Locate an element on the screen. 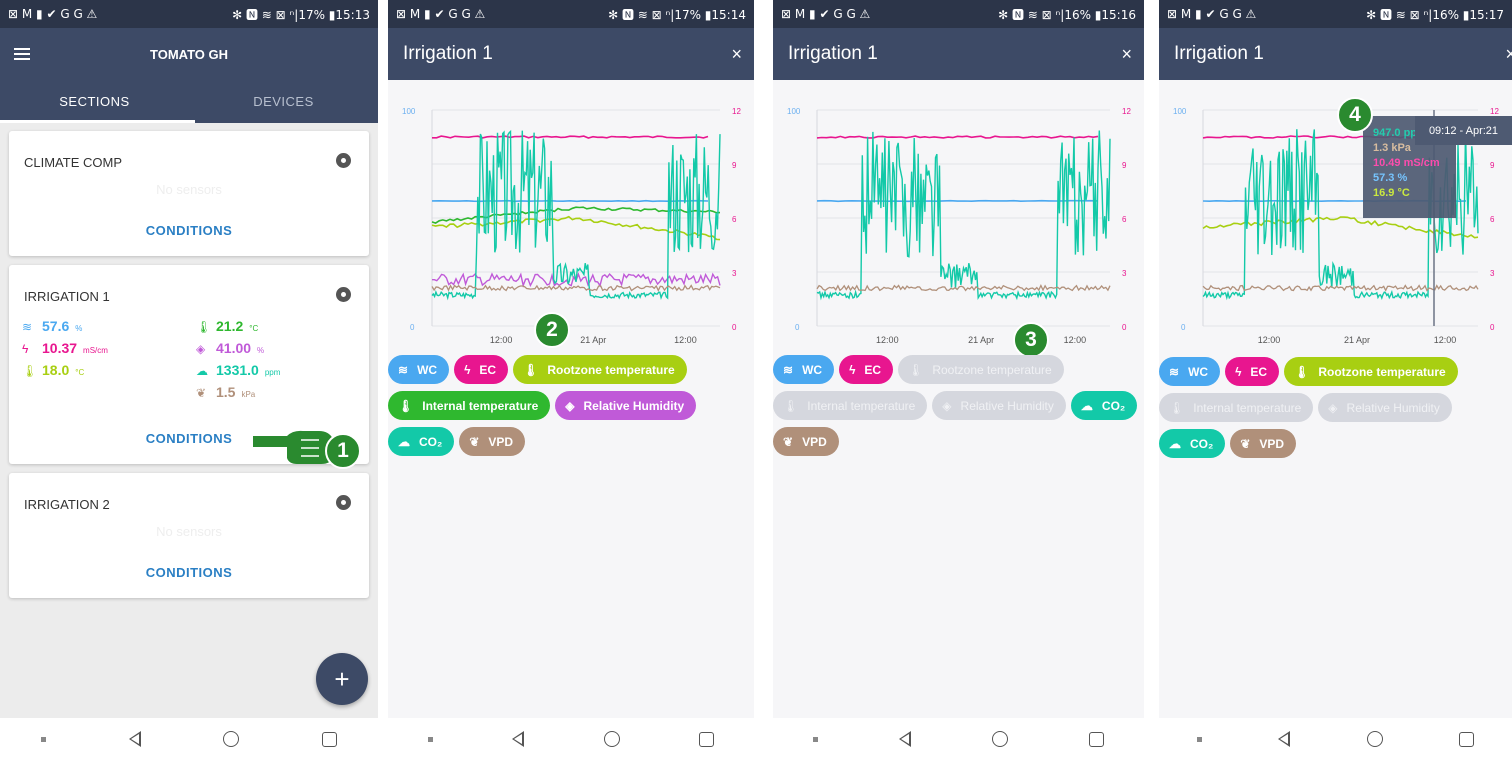  sensor-value: 18.0 is located at coordinates (56, 370).